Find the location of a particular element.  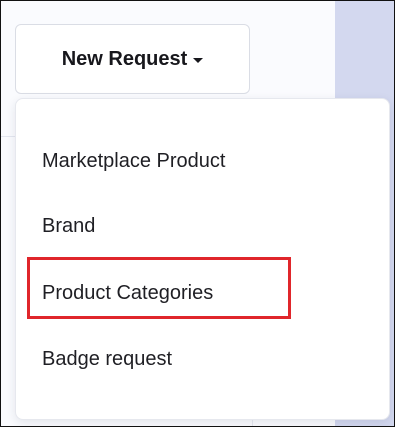

new-request-label: New Request is located at coordinates (124, 58).